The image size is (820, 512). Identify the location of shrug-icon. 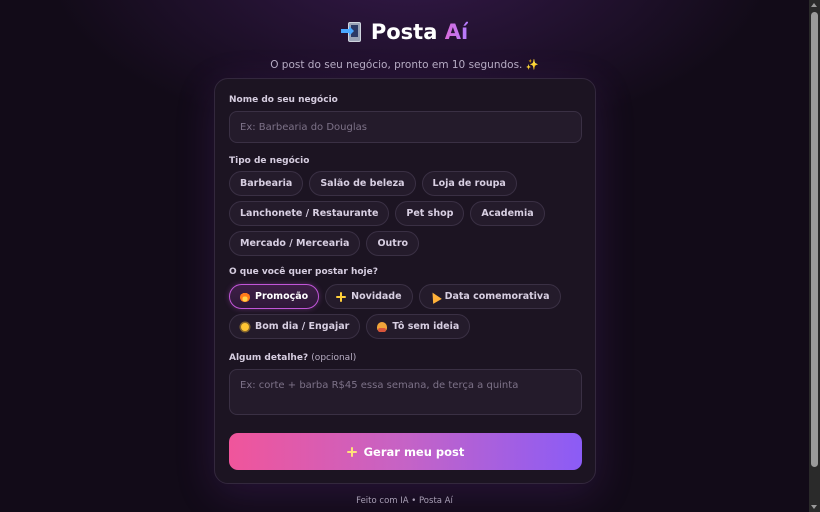
(382, 326).